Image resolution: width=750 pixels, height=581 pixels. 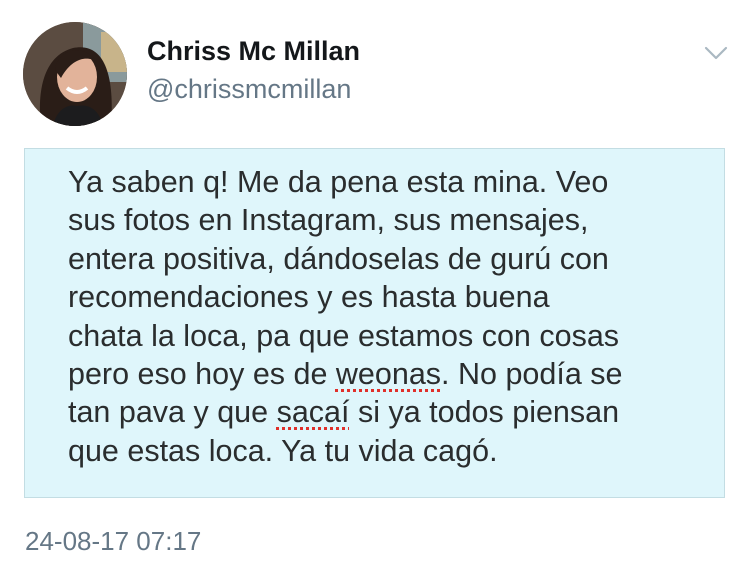 I want to click on note-line: que estas loca. Ya tu vida cagó., so click(x=388, y=451).